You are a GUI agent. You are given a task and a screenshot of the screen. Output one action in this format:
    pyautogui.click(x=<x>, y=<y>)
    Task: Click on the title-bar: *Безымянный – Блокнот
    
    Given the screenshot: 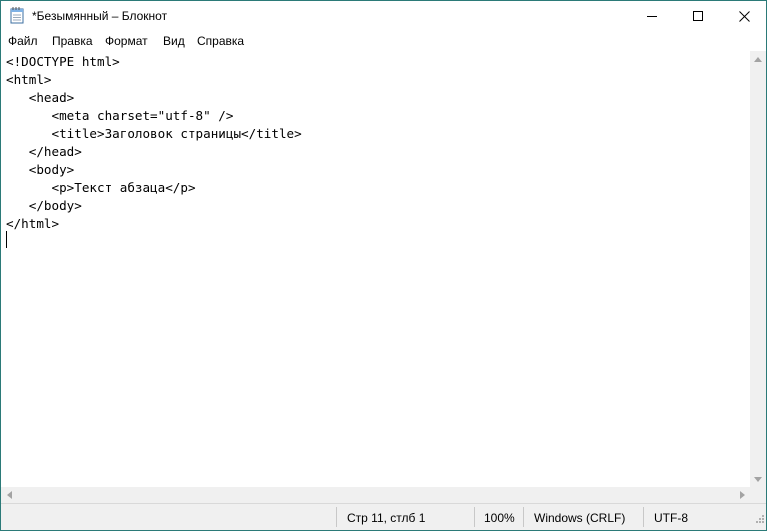 What is the action you would take?
    pyautogui.click(x=383, y=16)
    